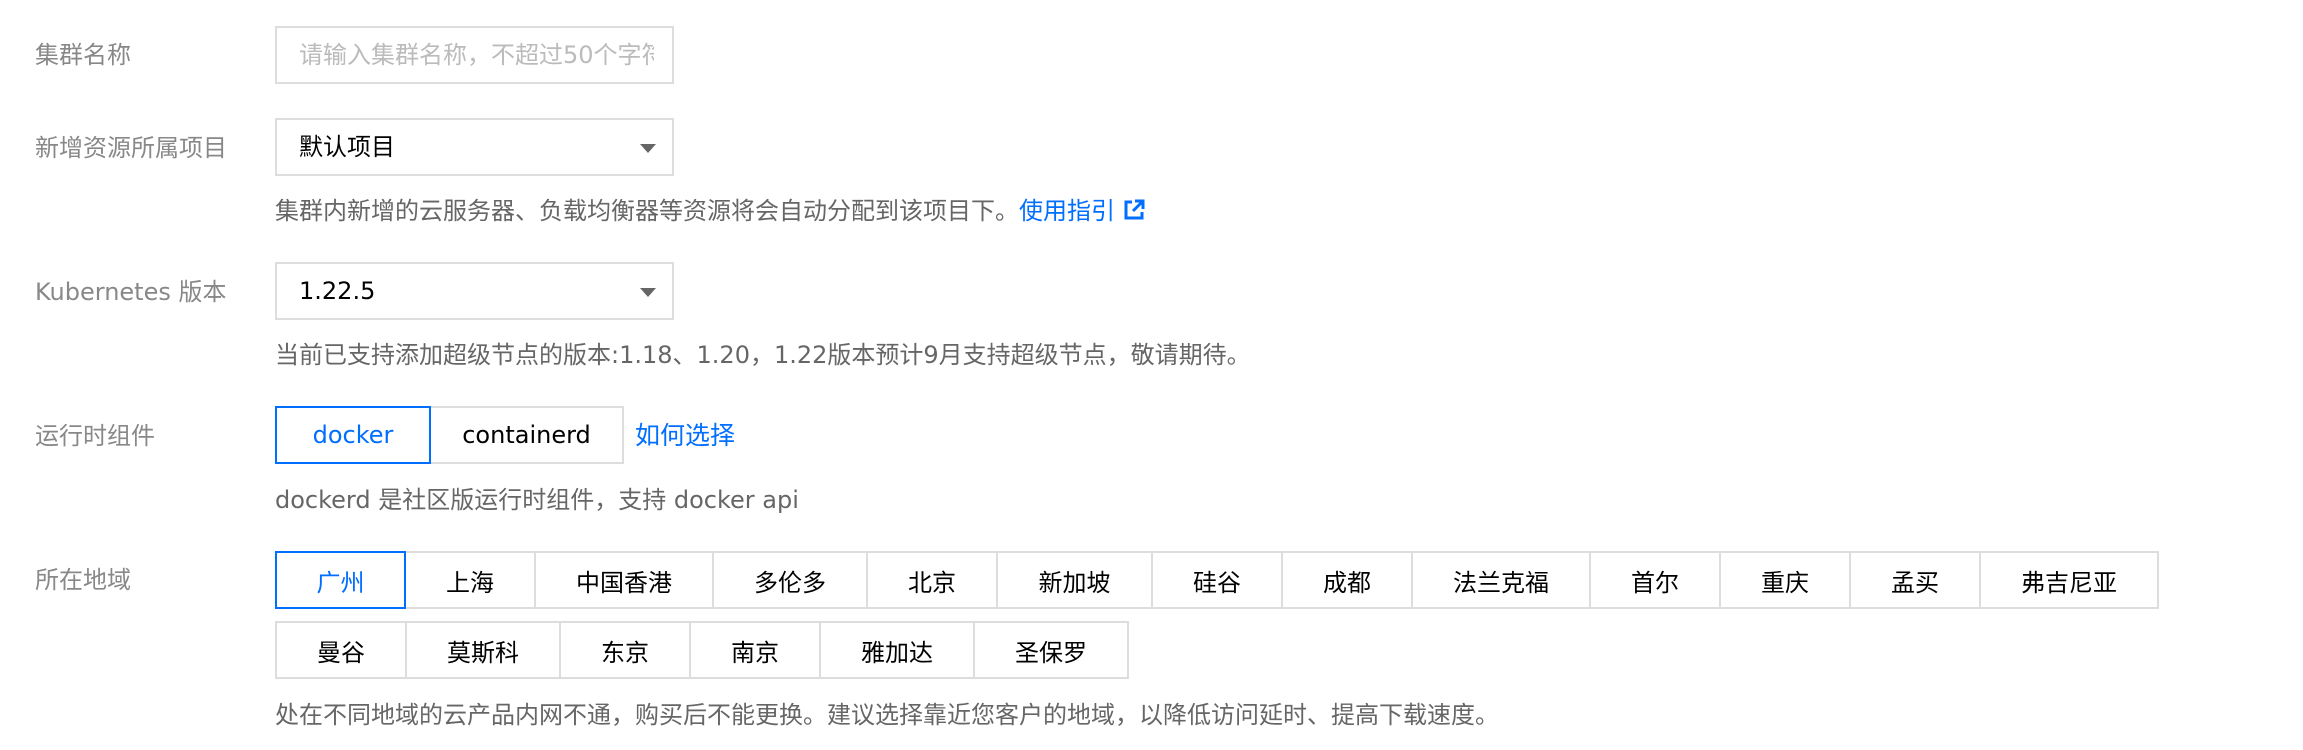  Describe the element at coordinates (537, 500) in the screenshot. I see `runtime-help: dockerd 是社区版运行时组件，支持 docker api` at that location.